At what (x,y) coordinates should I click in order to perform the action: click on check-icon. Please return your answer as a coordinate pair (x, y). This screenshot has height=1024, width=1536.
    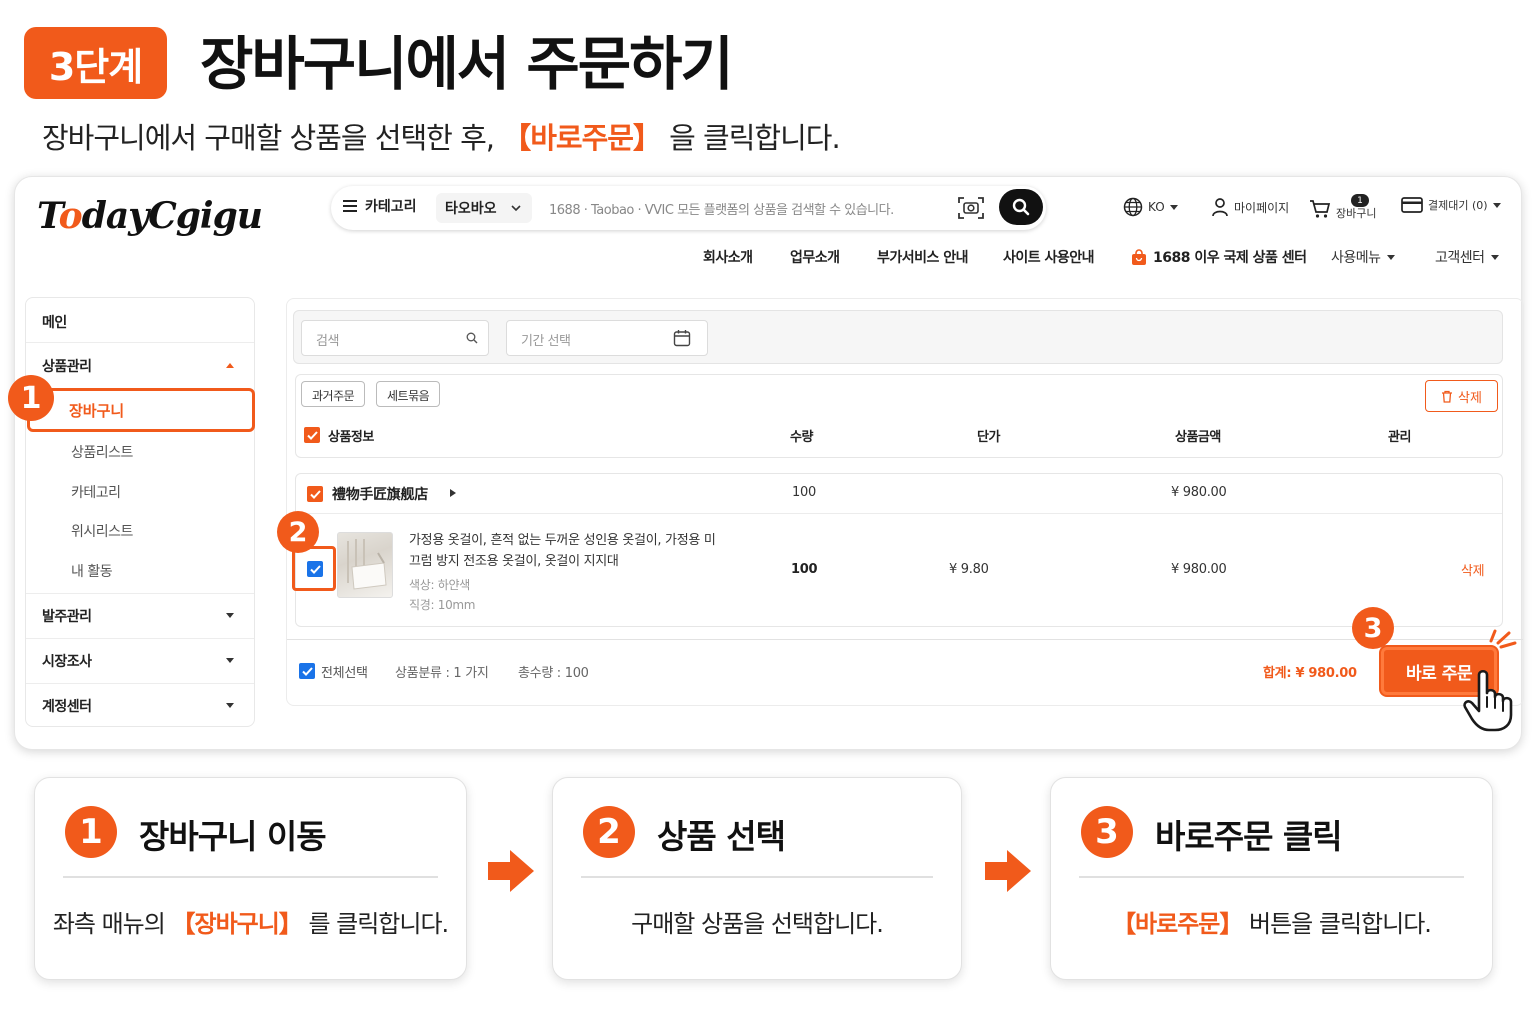
    Looking at the image, I should click on (315, 494).